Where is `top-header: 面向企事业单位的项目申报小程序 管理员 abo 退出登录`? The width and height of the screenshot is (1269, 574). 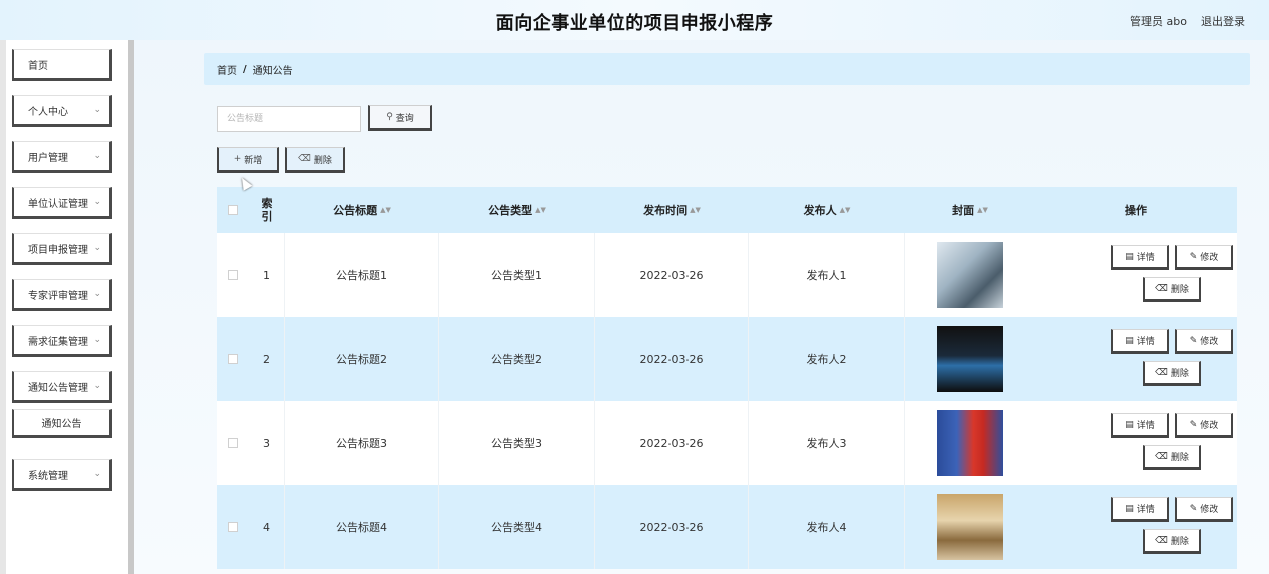 top-header: 面向企事业单位的项目申报小程序 管理员 abo 退出登录 is located at coordinates (634, 20).